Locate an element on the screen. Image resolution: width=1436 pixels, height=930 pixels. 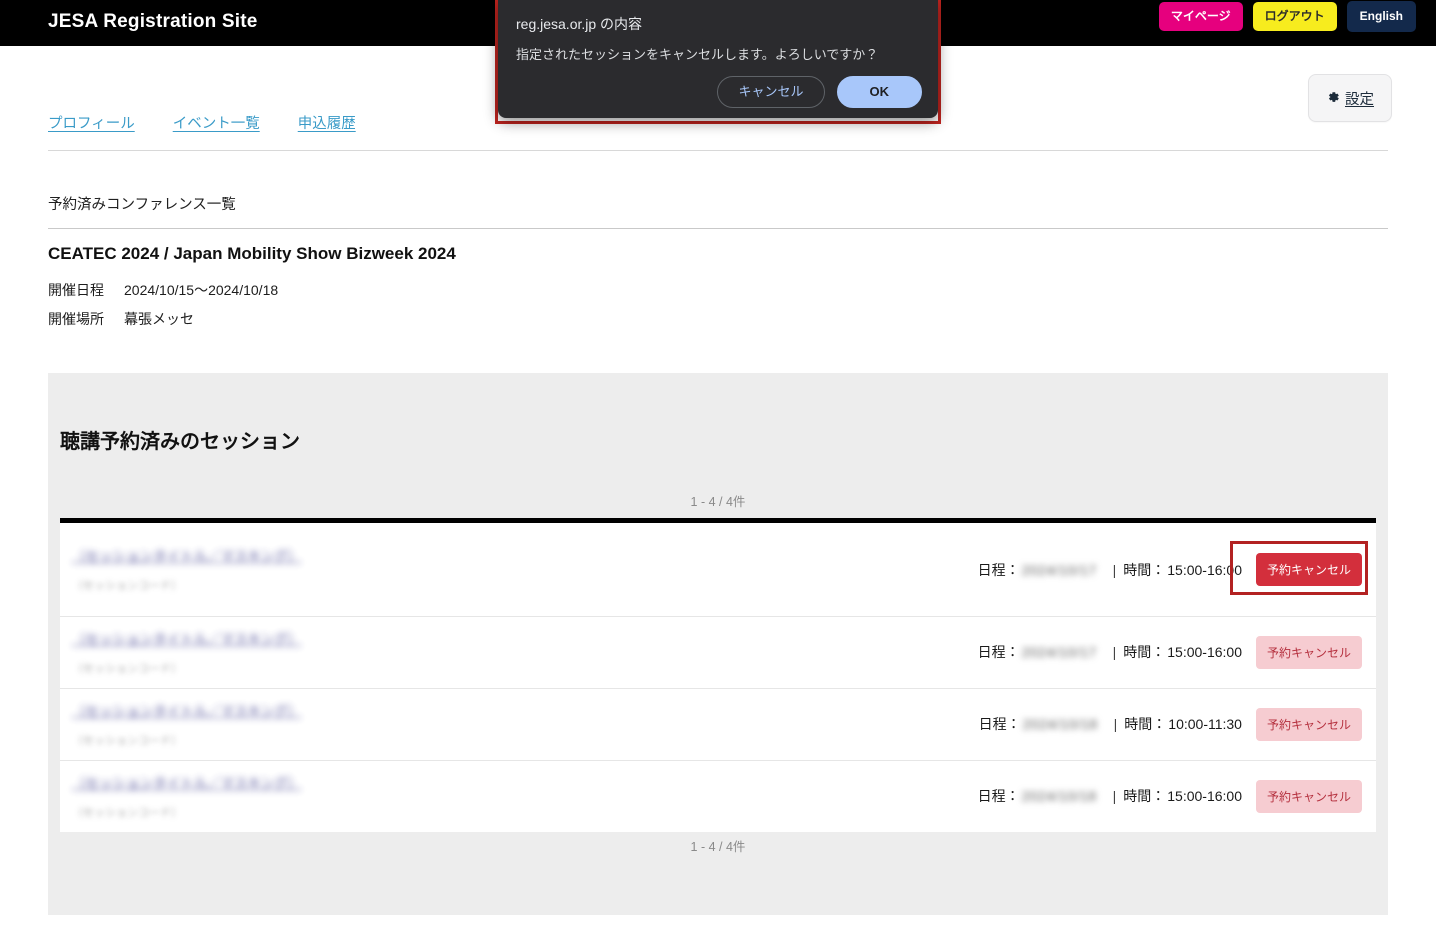
settings-label: 設定 is located at coordinates (1359, 99).